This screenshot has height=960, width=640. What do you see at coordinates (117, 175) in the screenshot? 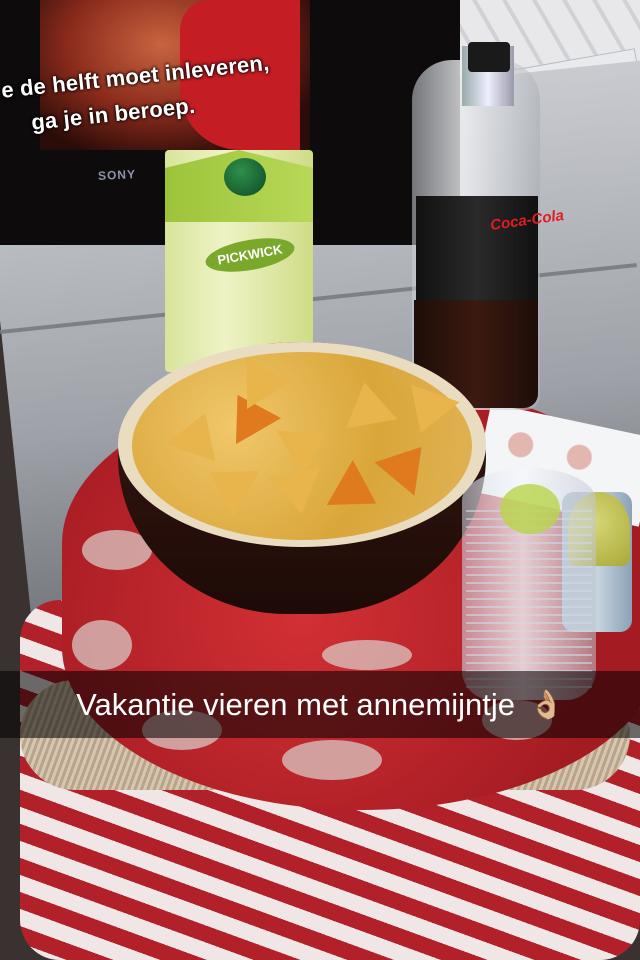
I see `tv-brand-logo: SONY` at bounding box center [117, 175].